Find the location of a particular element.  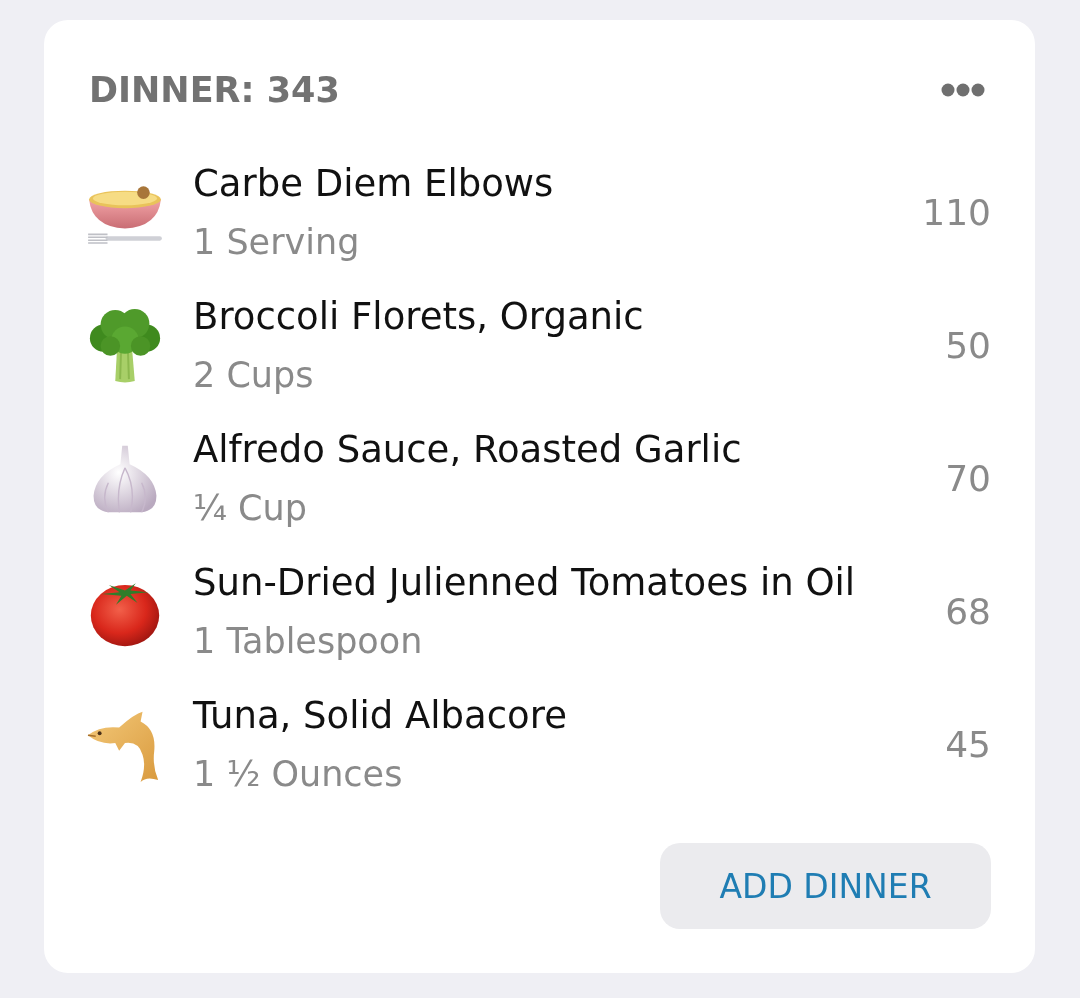

serving-size: 1 ½ Ounces is located at coordinates (298, 774).